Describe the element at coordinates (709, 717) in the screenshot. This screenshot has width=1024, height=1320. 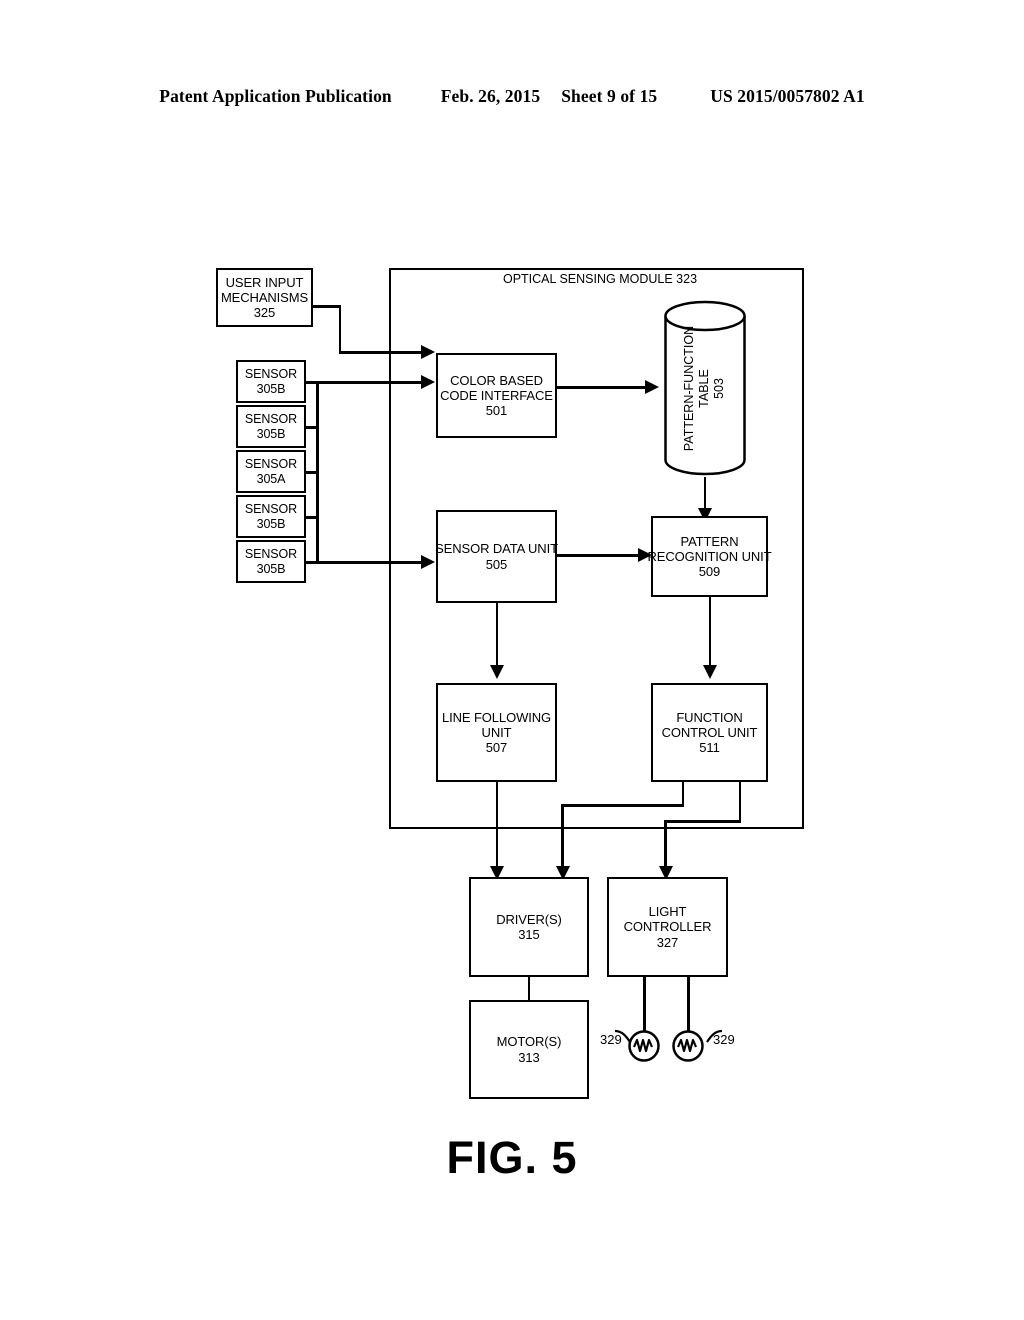
I see `function-control-line1: FUNCTION` at that location.